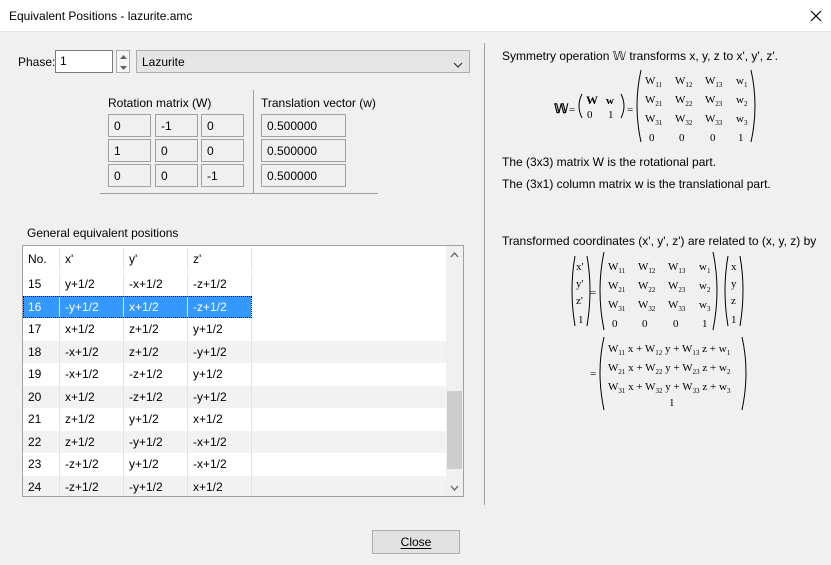 Image resolution: width=831 pixels, height=565 pixels. I want to click on table-row: 17 x+1/2 z+1/2 y+1/2, so click(137, 329).